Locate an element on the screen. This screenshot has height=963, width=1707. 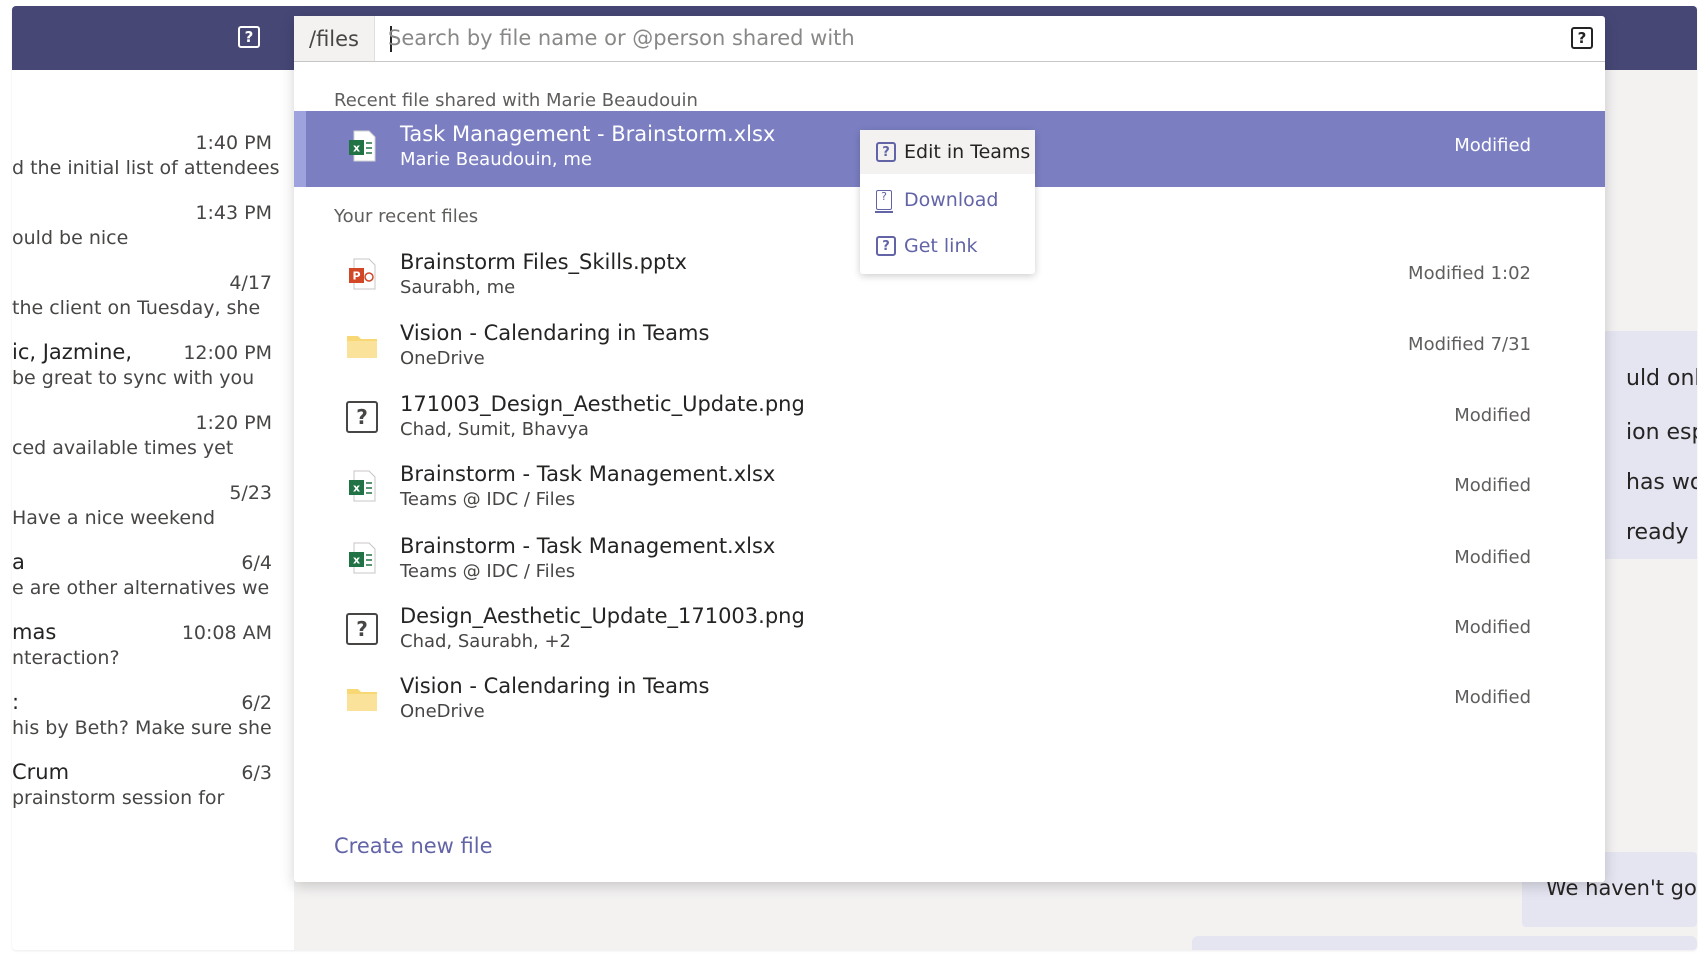
chat-time: 10:08 AM is located at coordinates (226, 633).